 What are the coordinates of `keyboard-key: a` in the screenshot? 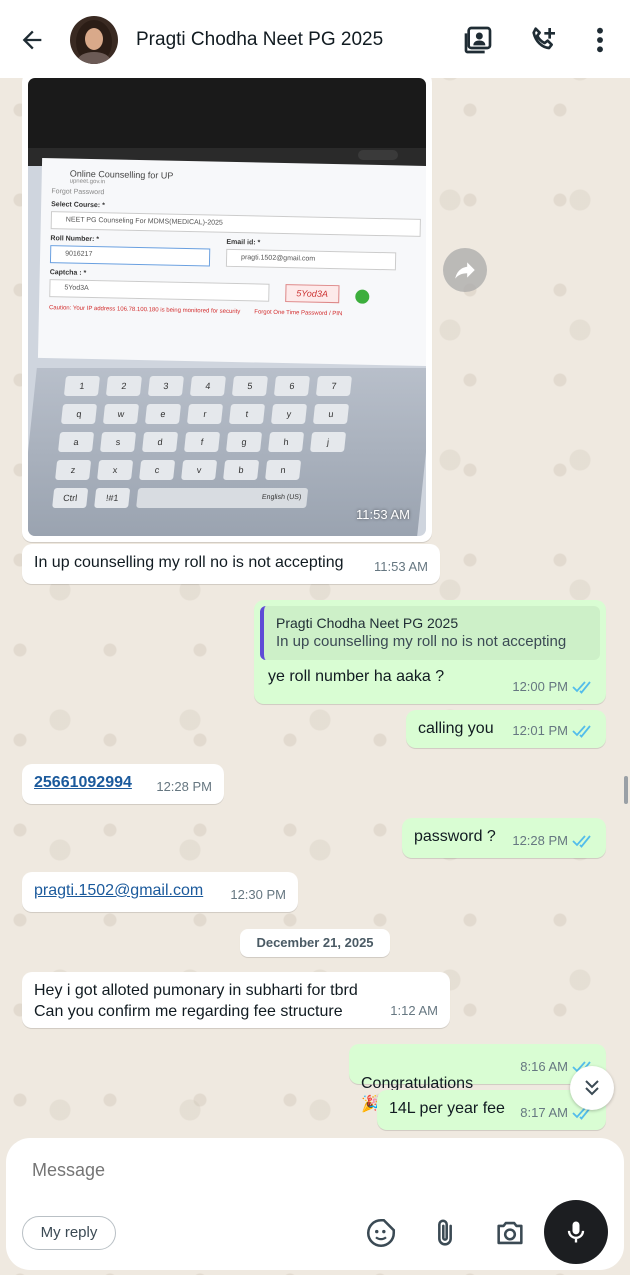 It's located at (76, 442).